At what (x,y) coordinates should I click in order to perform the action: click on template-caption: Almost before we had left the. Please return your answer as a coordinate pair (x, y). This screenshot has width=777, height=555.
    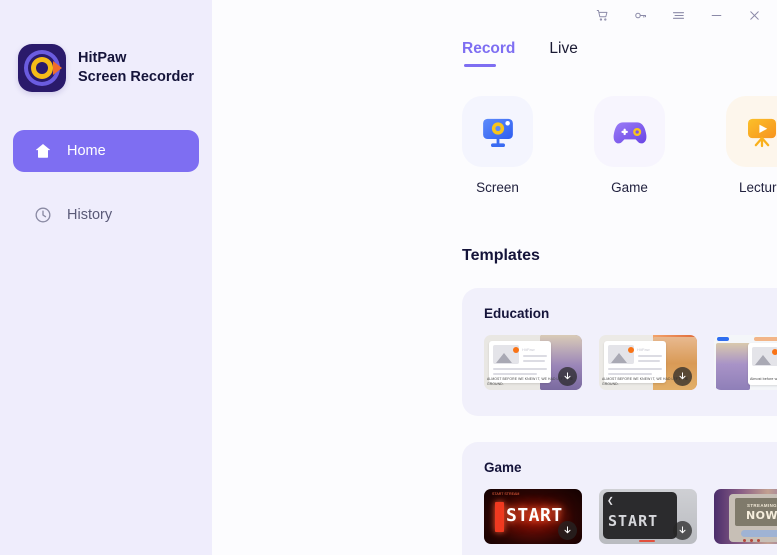
    Looking at the image, I should click on (763, 378).